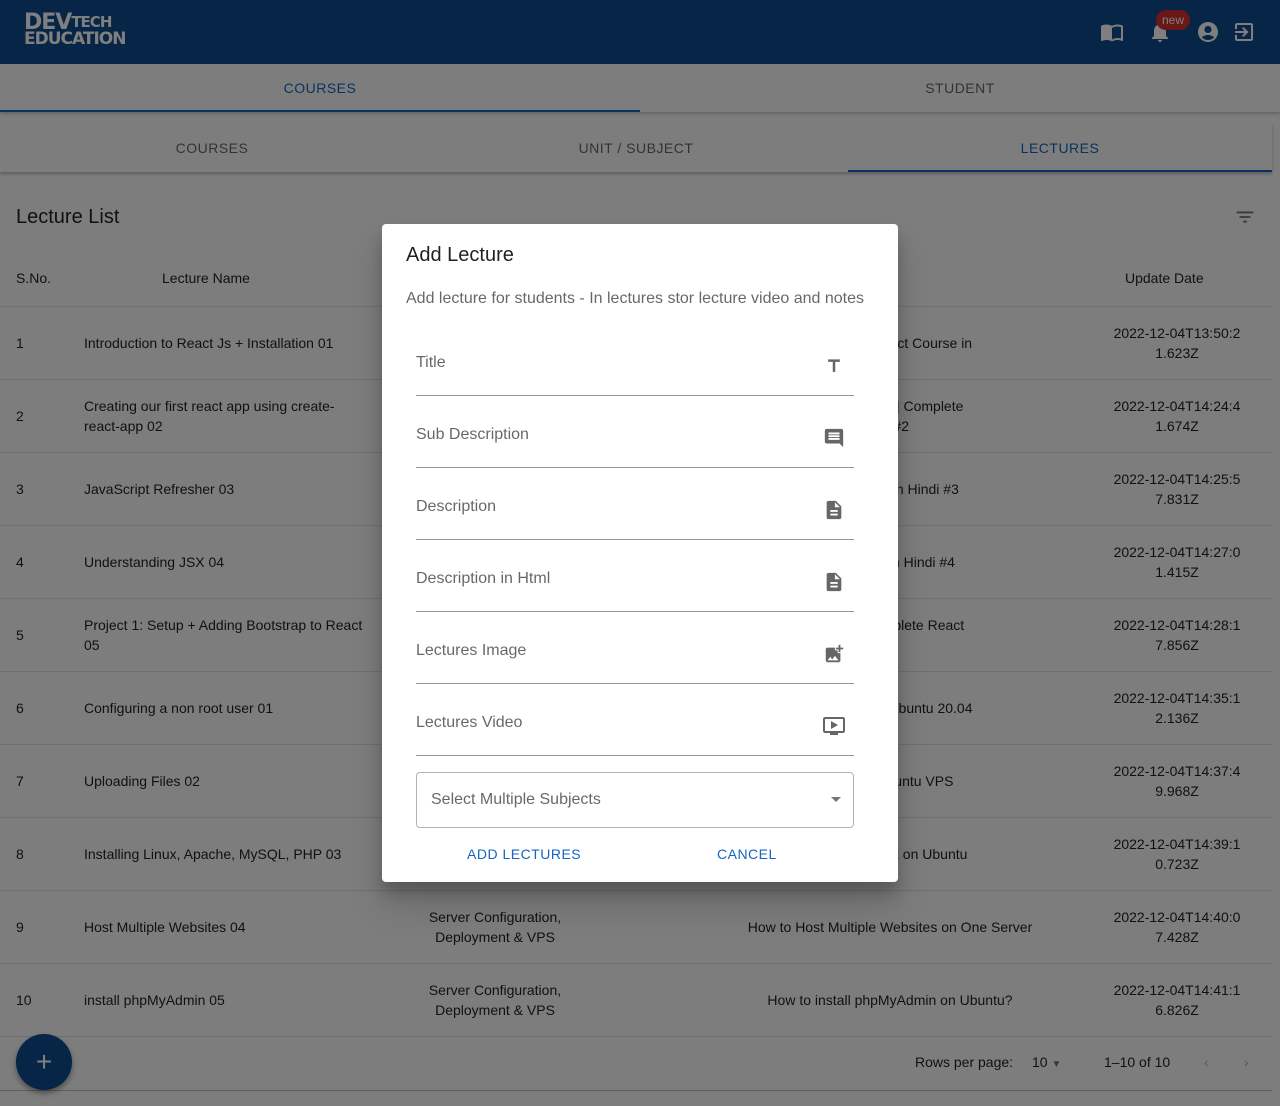 The width and height of the screenshot is (1280, 1106). What do you see at coordinates (834, 726) in the screenshot?
I see `video-icon` at bounding box center [834, 726].